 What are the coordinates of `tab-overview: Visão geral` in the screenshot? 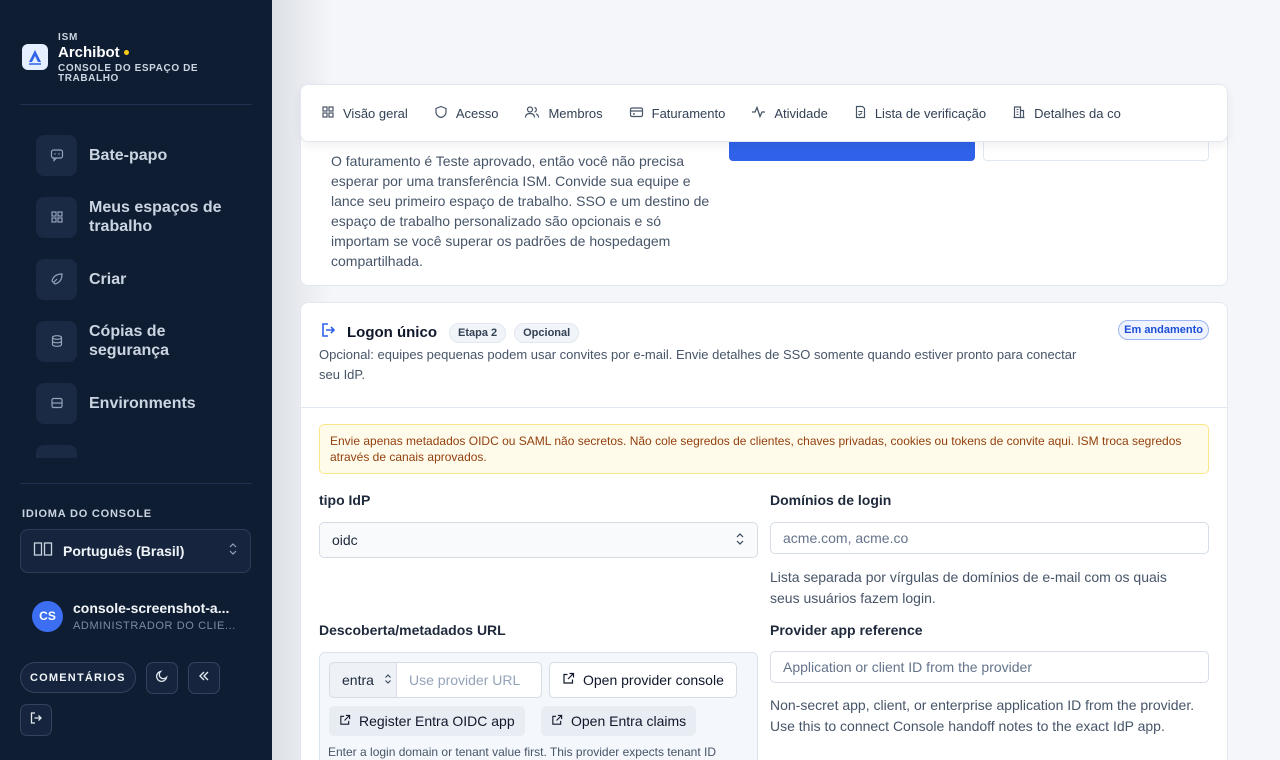 It's located at (364, 113).